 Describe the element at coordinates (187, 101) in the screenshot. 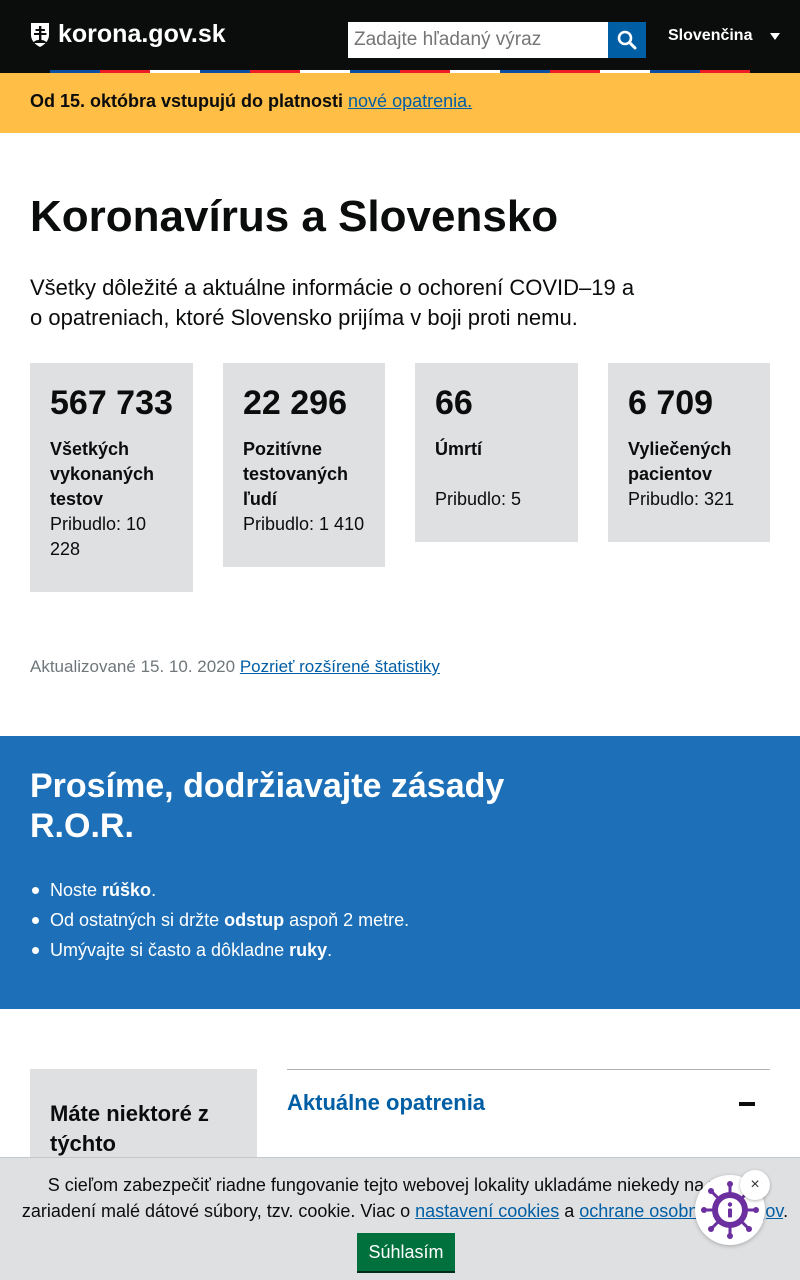

I see `notice-message: Od 15. októbra vstupujú do platnosti` at that location.